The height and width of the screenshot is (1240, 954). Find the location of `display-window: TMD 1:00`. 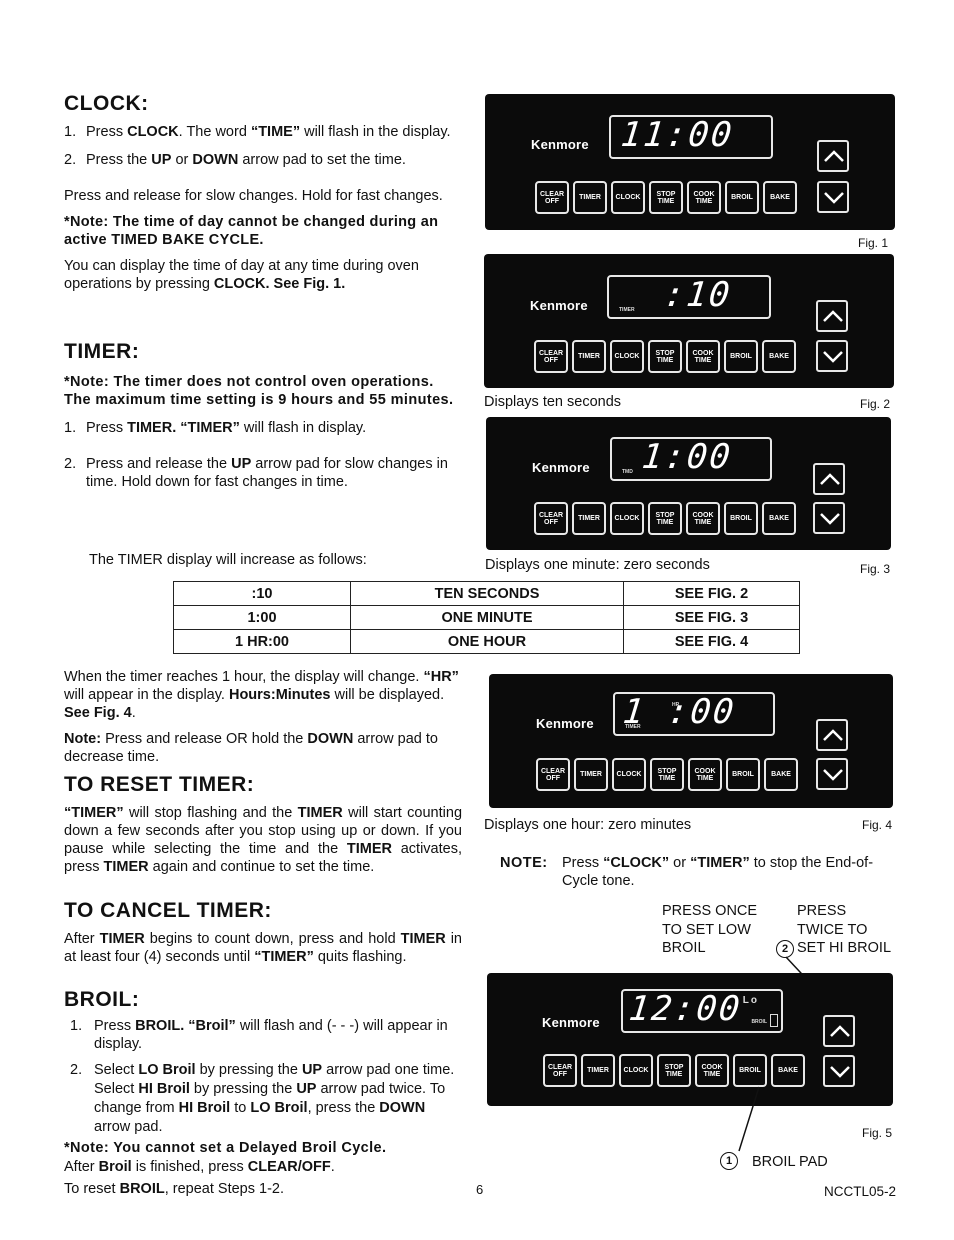

display-window: TMD 1:00 is located at coordinates (691, 459).